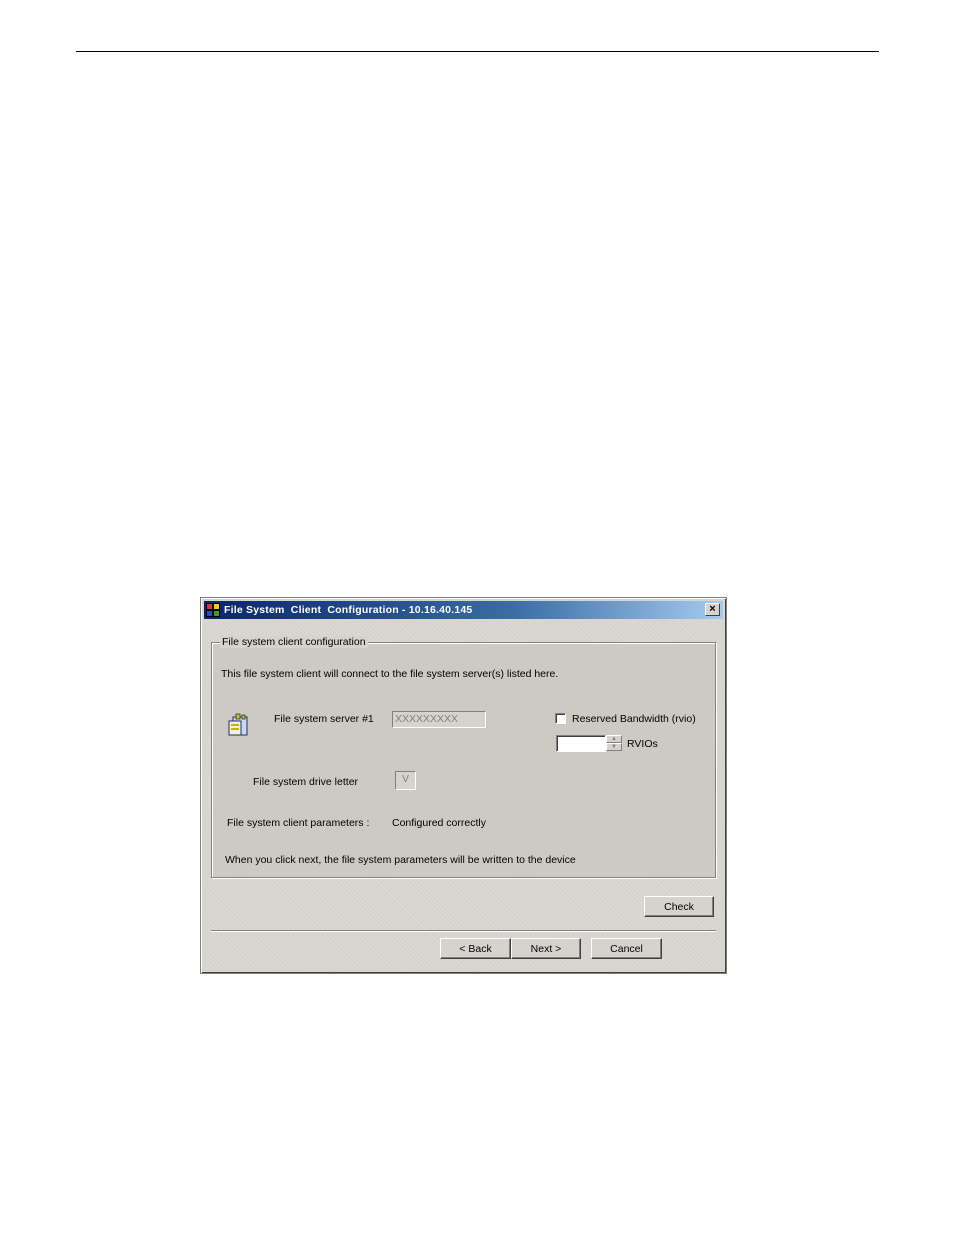 Image resolution: width=954 pixels, height=1235 pixels. I want to click on rvio-units-label: RVIOs, so click(642, 744).